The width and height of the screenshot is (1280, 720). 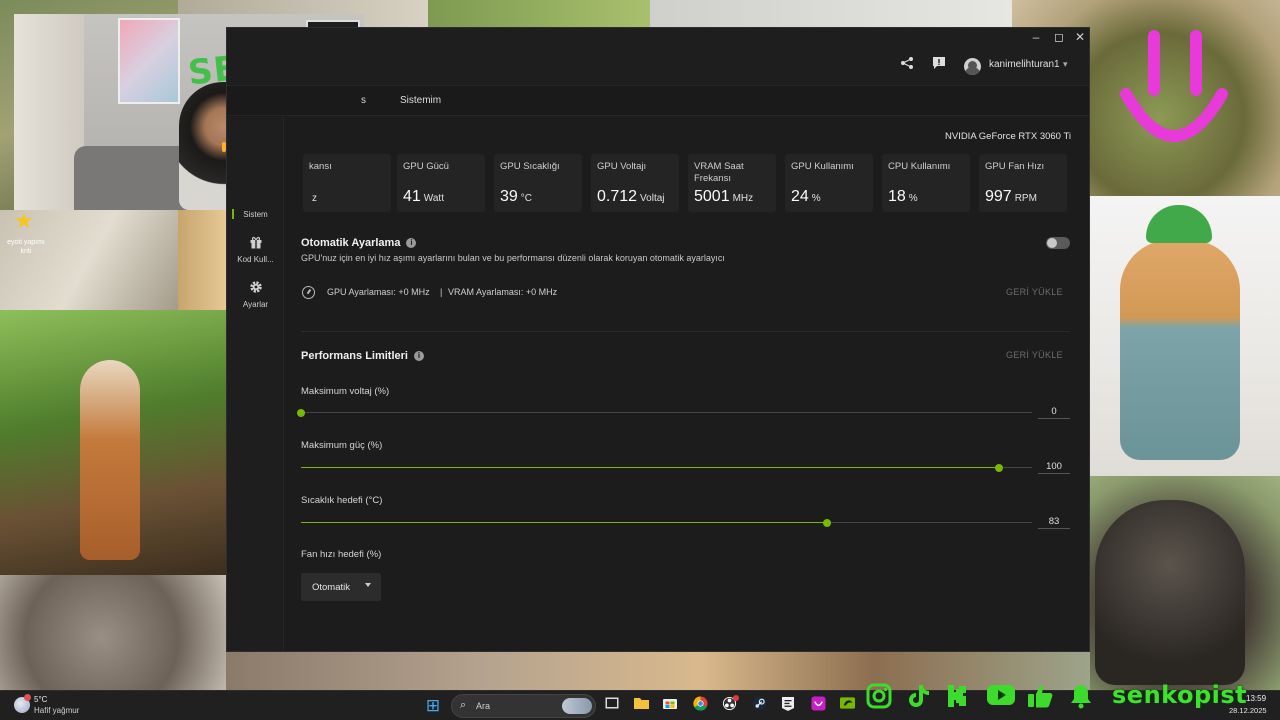 What do you see at coordinates (879, 698) in the screenshot?
I see `instagram-icon` at bounding box center [879, 698].